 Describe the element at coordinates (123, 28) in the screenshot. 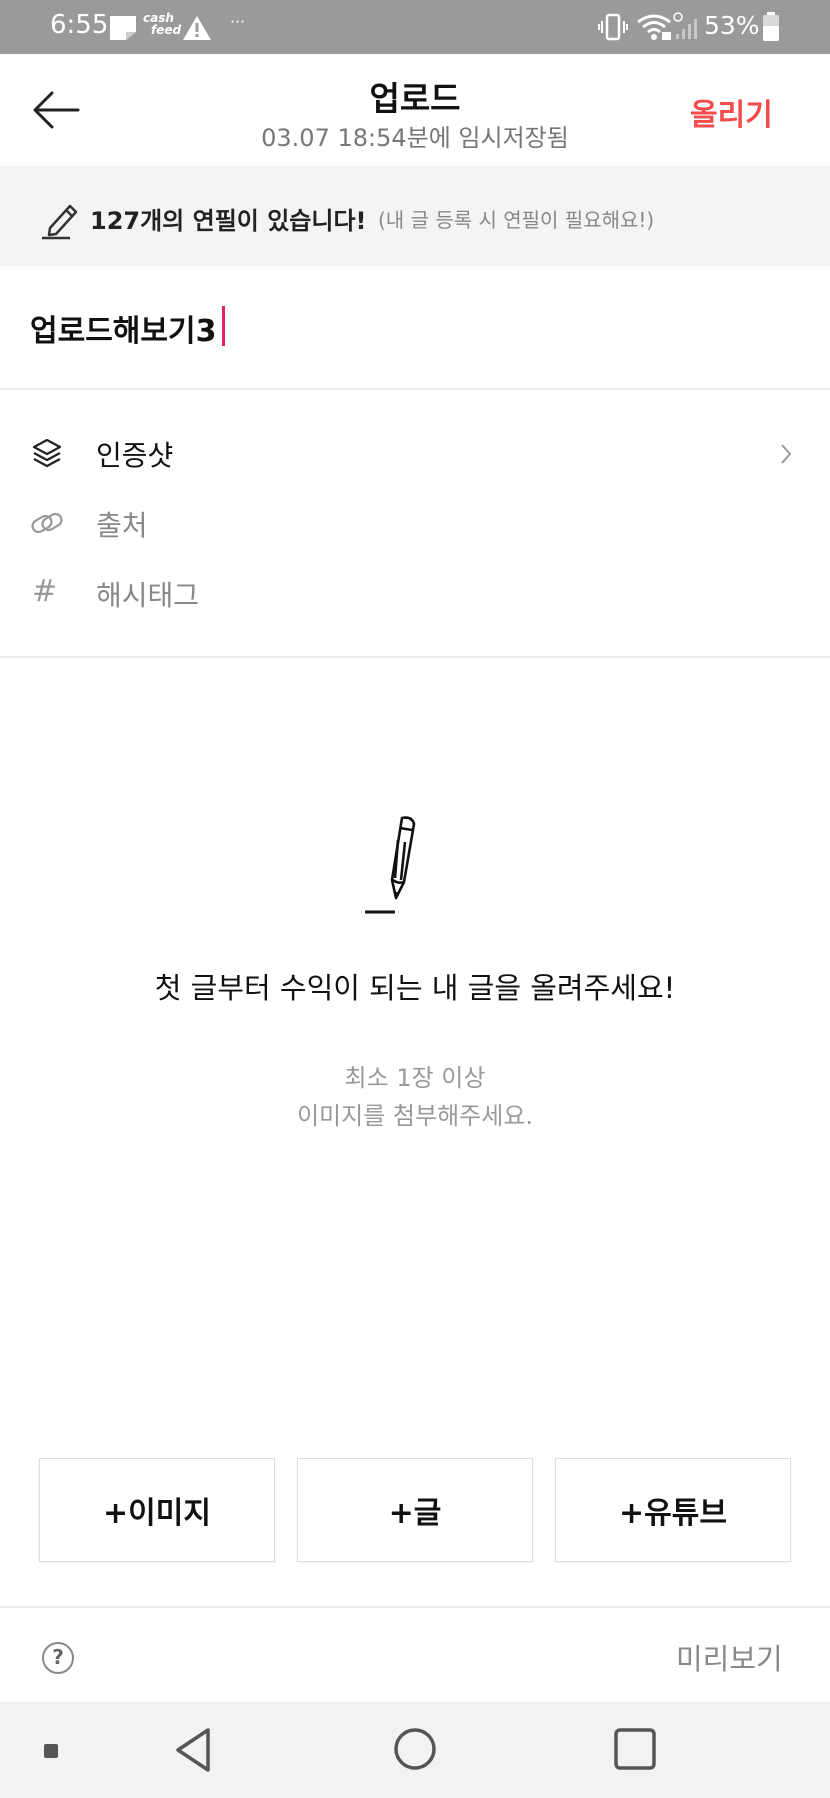

I see `note-icon` at that location.